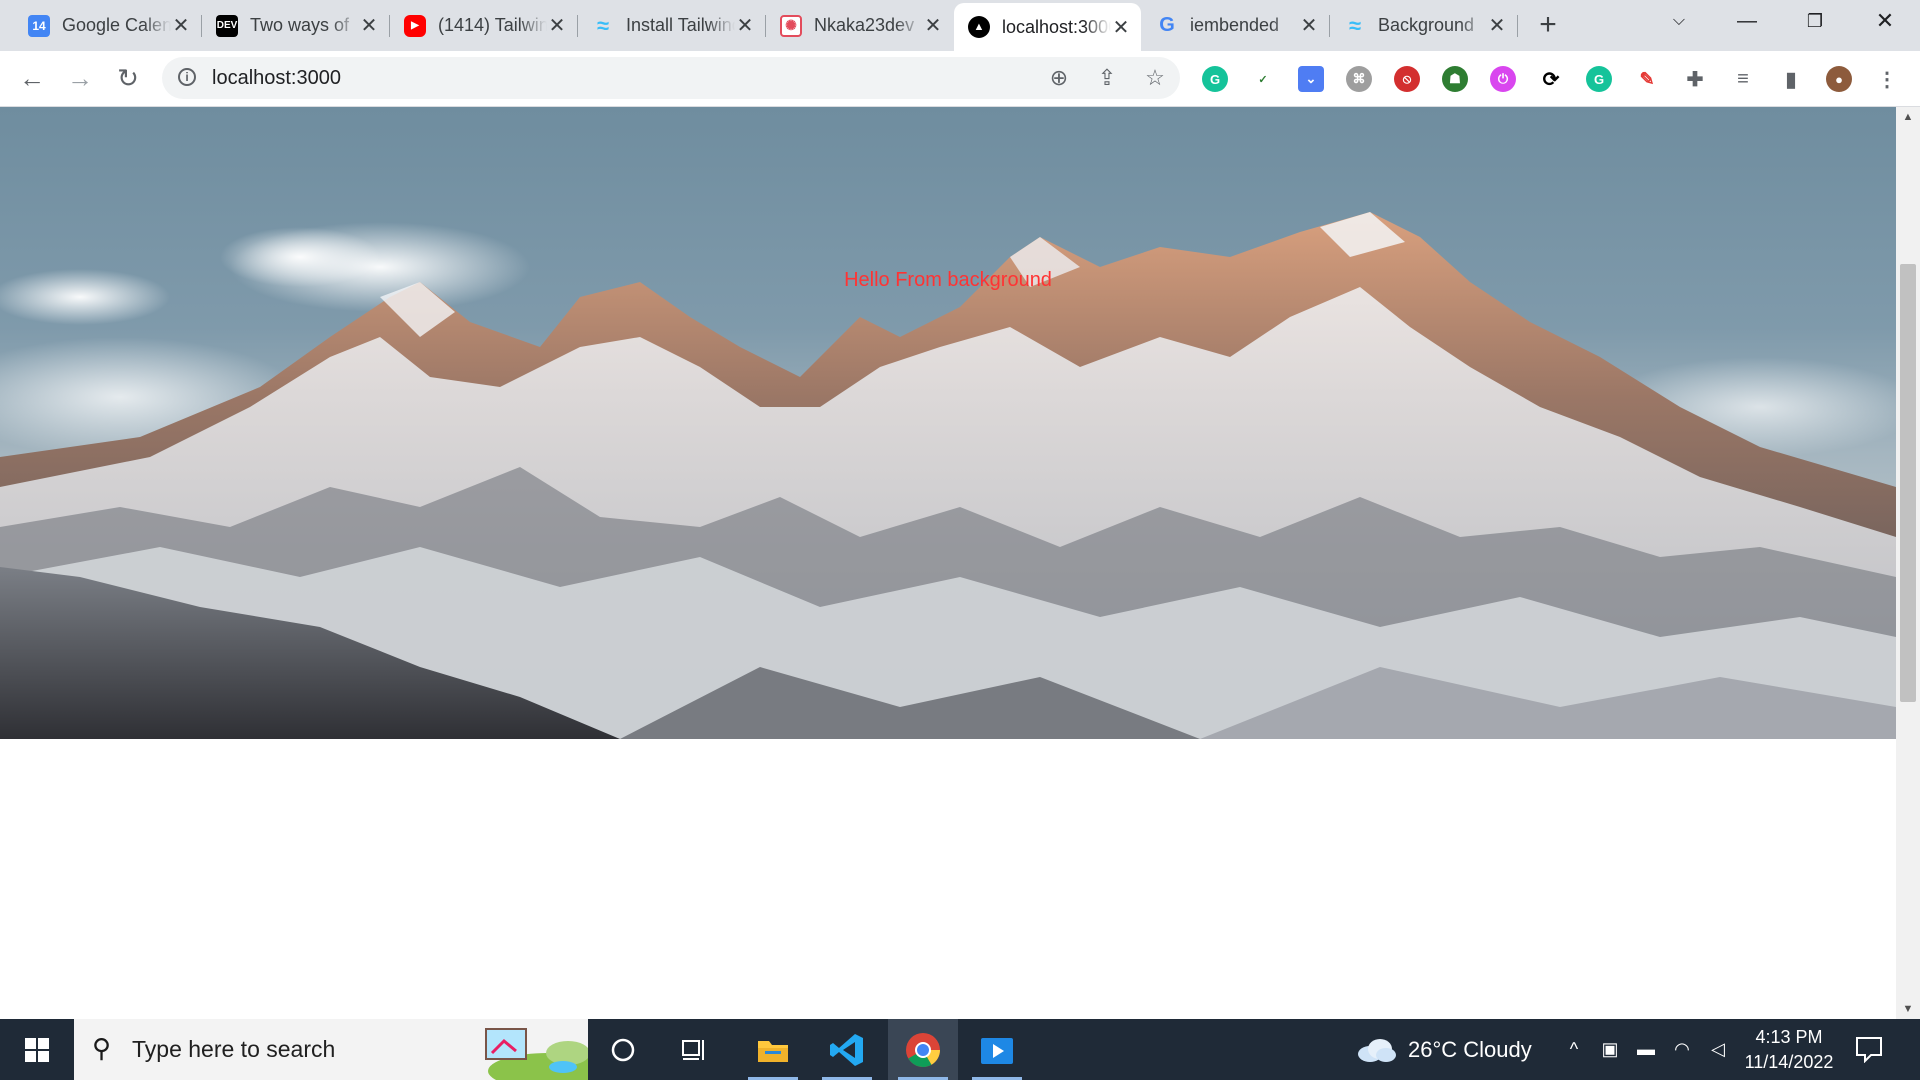 The width and height of the screenshot is (1920, 1080). Describe the element at coordinates (680, 25) in the screenshot. I see `tab-title: Install Tailwind` at that location.